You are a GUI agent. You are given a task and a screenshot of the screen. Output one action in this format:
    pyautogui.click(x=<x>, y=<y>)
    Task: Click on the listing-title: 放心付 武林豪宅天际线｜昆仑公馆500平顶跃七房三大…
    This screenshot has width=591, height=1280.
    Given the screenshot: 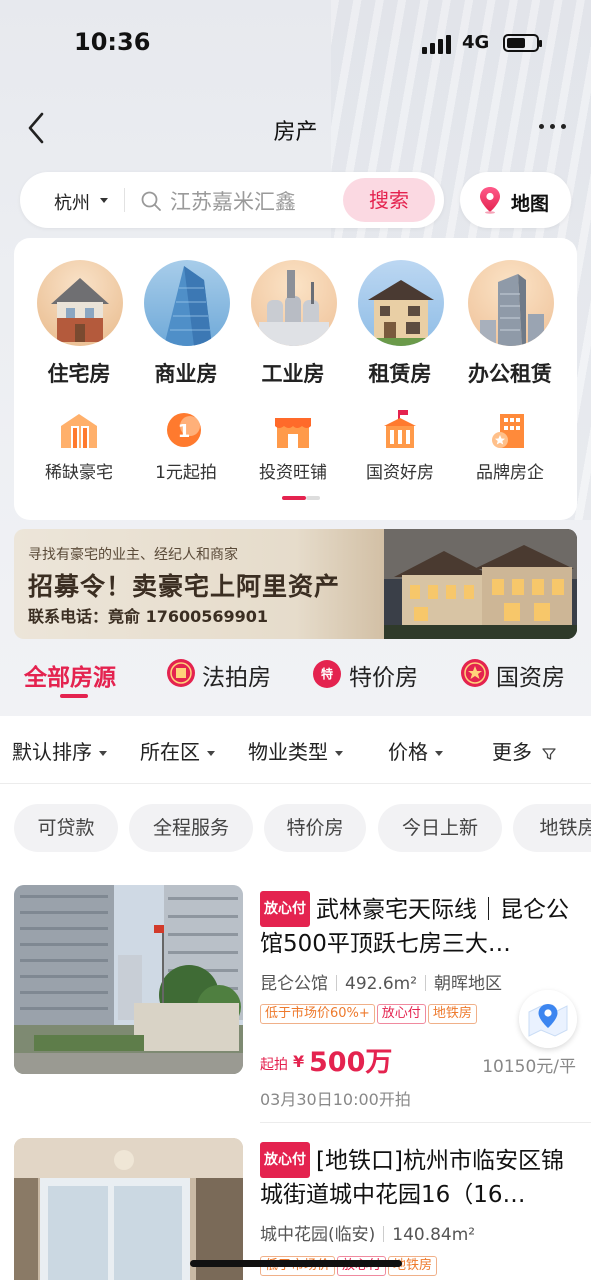 What is the action you would take?
    pyautogui.click(x=419, y=925)
    